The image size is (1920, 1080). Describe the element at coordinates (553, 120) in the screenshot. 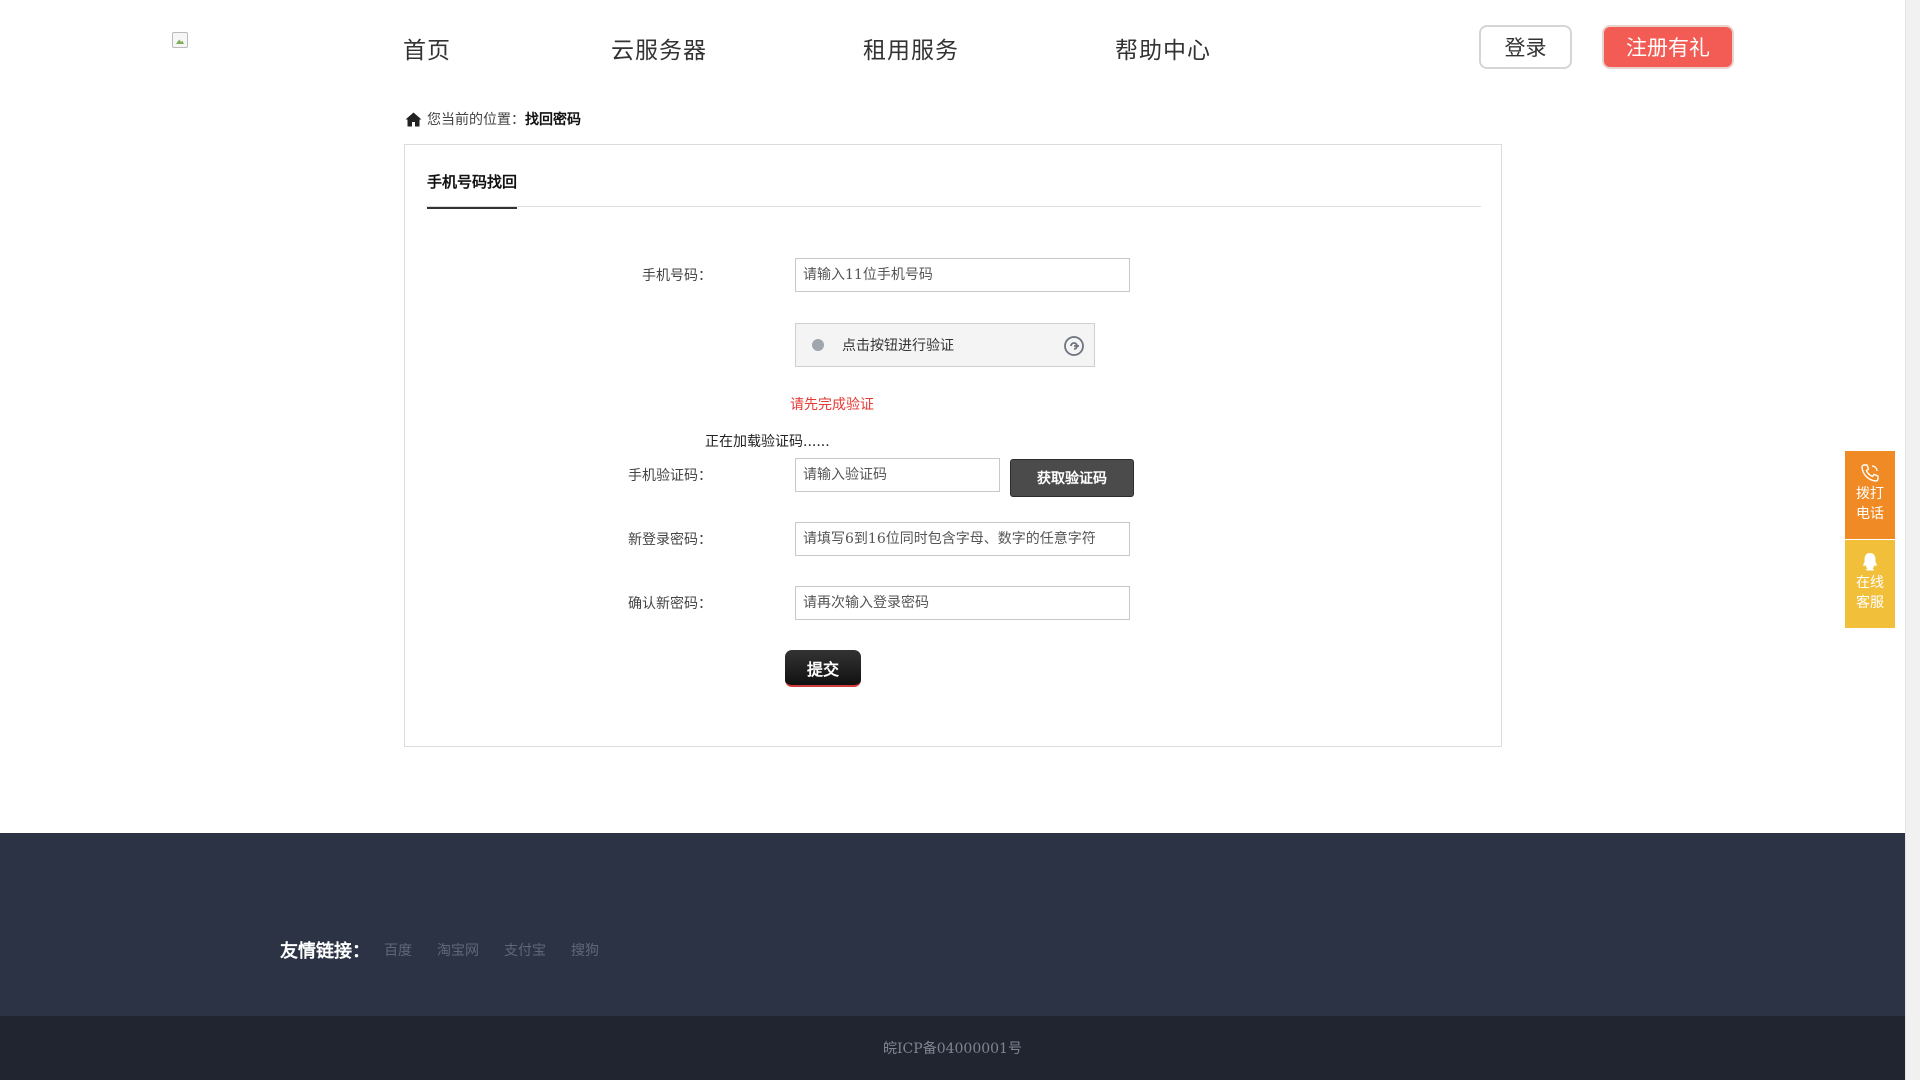

I see `breadcrumb-current: 找回密码` at that location.